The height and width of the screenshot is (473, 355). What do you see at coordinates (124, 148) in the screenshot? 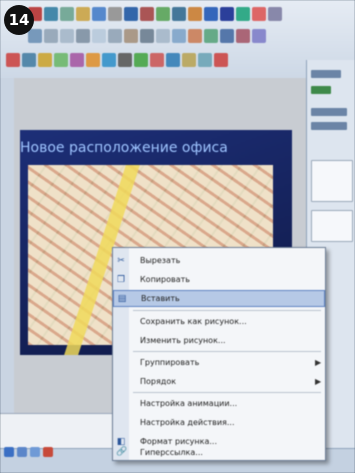
I see `slide-title: Новое расположение офиса` at bounding box center [124, 148].